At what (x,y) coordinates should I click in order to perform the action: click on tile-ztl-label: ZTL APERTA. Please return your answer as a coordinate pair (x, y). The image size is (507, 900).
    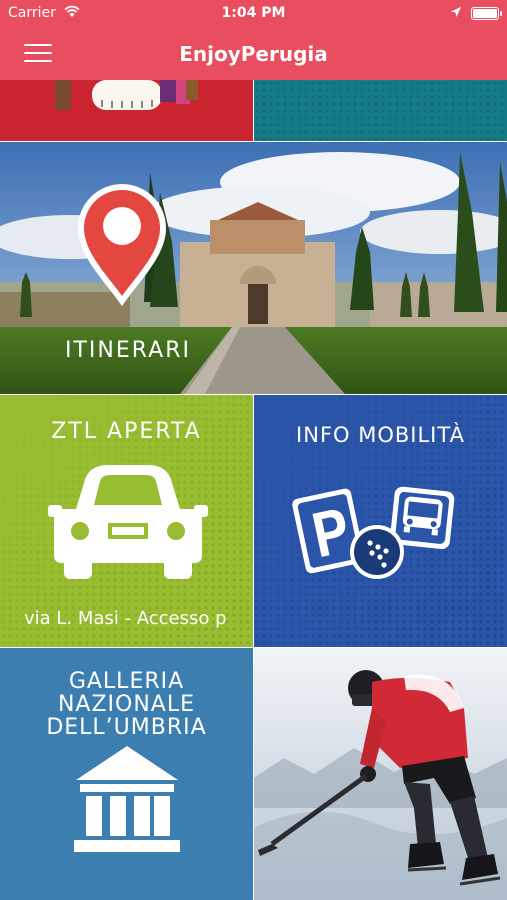
    Looking at the image, I should click on (126, 431).